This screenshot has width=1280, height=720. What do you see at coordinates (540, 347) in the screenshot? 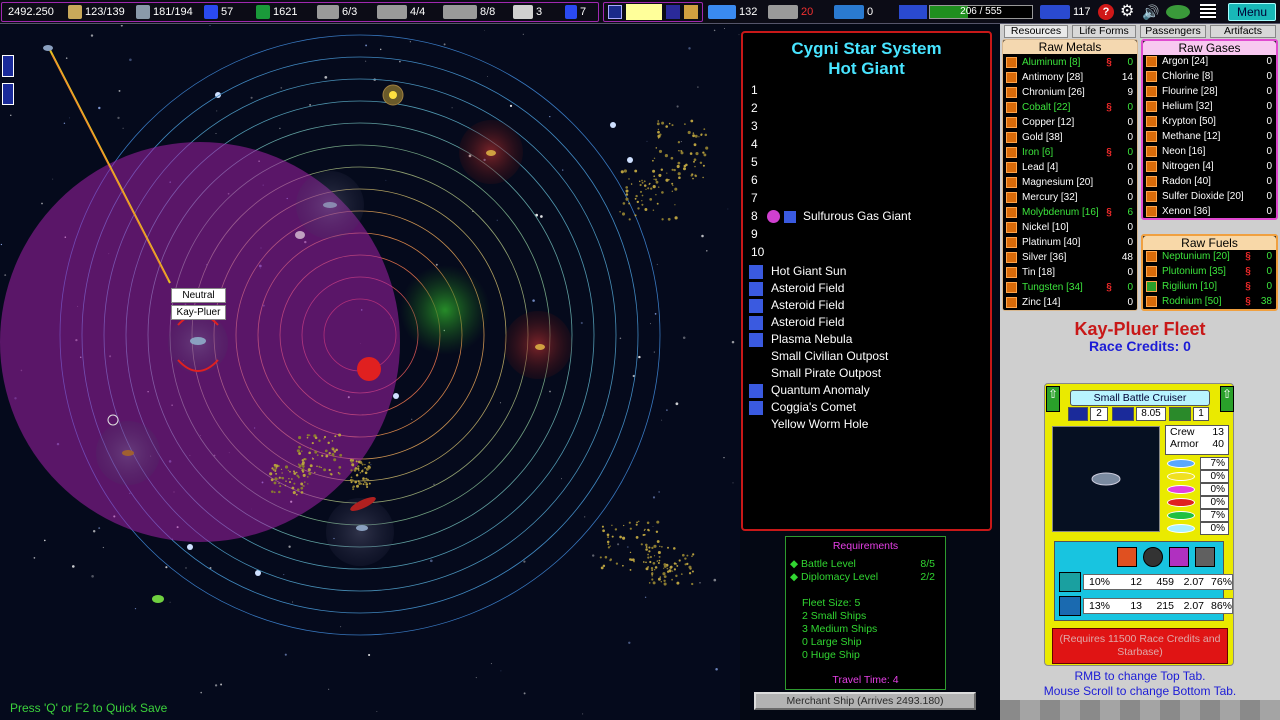
I see `civilian-outpost-icon` at bounding box center [540, 347].